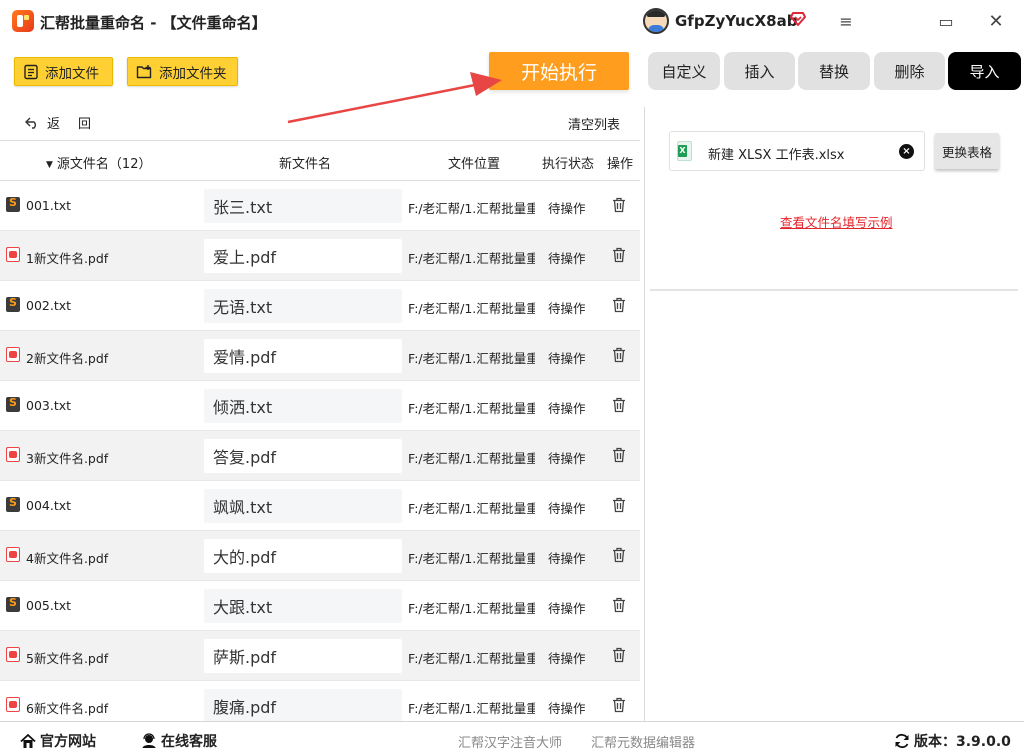 The width and height of the screenshot is (1024, 755). What do you see at coordinates (49, 205) in the screenshot?
I see `source-name: 001.txt` at bounding box center [49, 205].